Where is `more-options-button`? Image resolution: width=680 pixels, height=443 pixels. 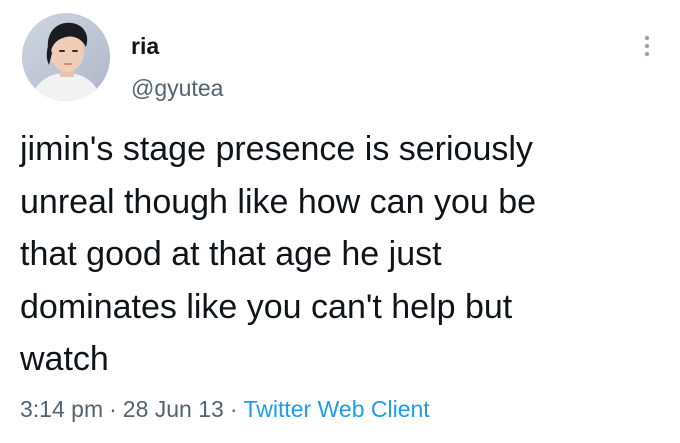
more-options-button is located at coordinates (647, 46).